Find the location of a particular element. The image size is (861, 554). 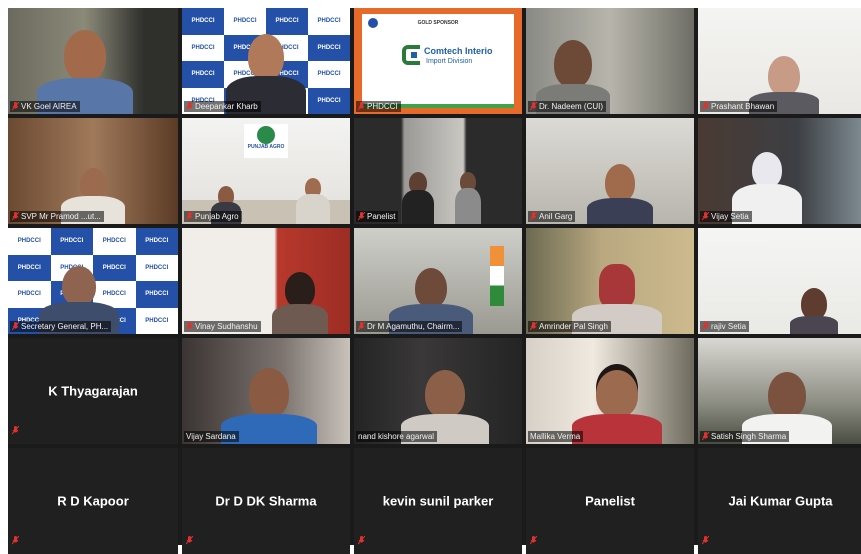

participant-tile-15: rajiv Setia is located at coordinates (779, 281).